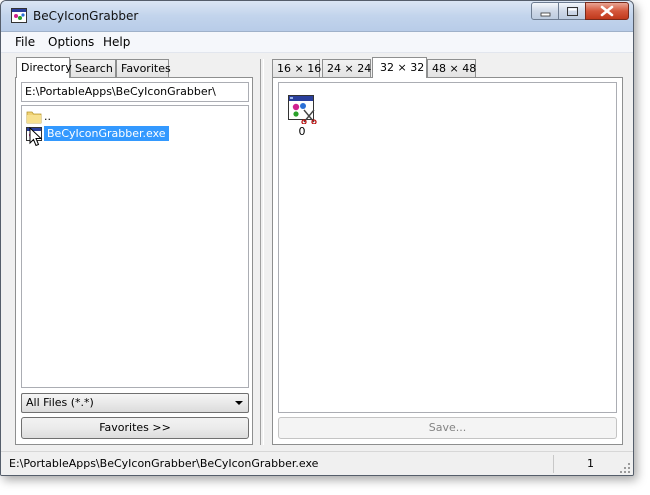 Image resolution: width=650 pixels, height=495 pixels. What do you see at coordinates (116, 42) in the screenshot?
I see `menu-help: Help` at bounding box center [116, 42].